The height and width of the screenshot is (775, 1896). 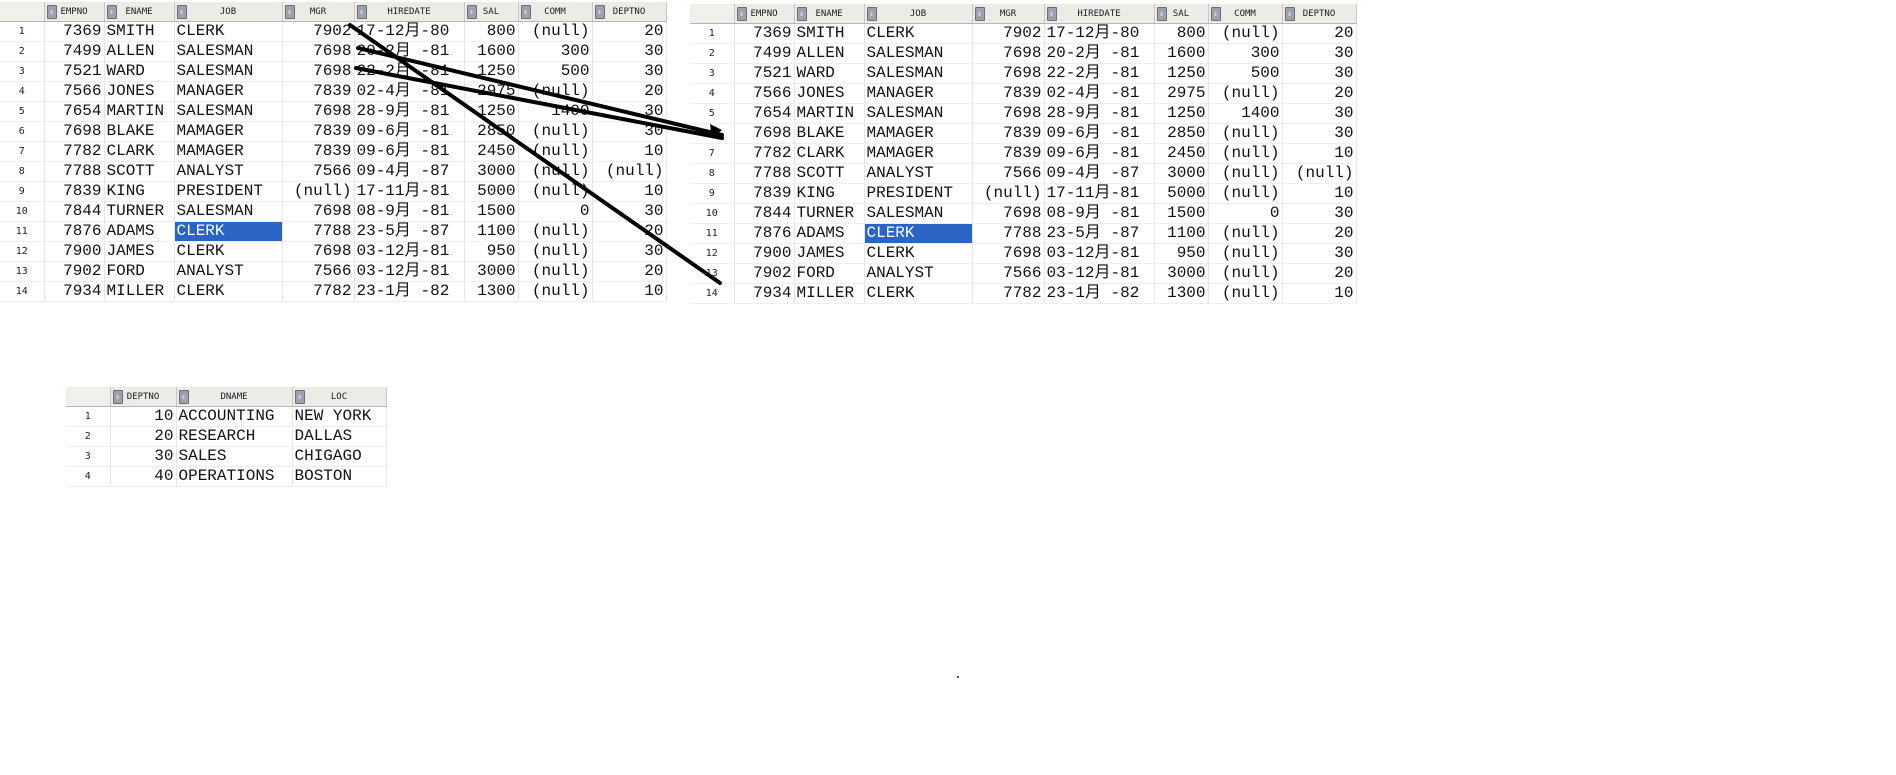 I want to click on table-cell: 10, so click(x=1319, y=193).